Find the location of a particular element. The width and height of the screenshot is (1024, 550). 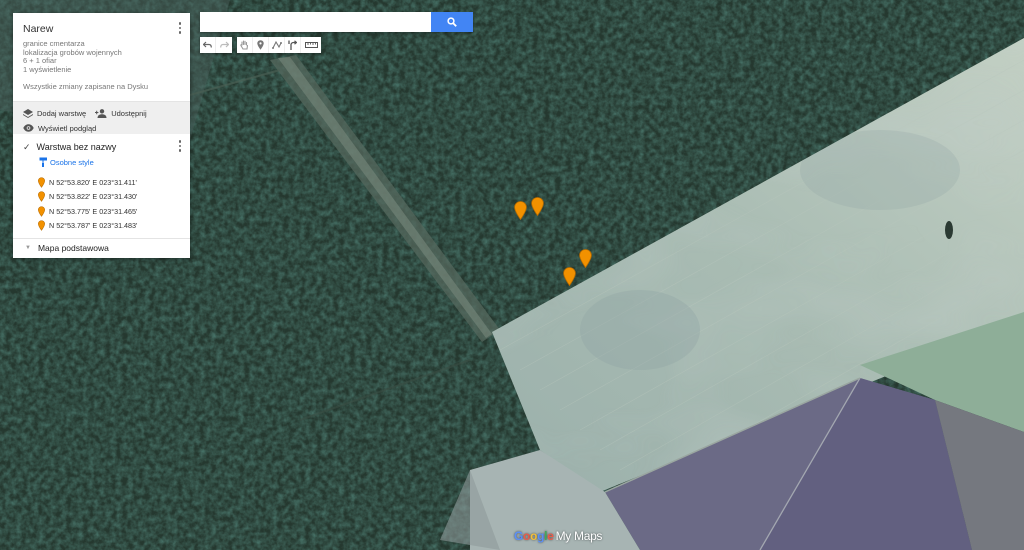

search-icon is located at coordinates (452, 22).